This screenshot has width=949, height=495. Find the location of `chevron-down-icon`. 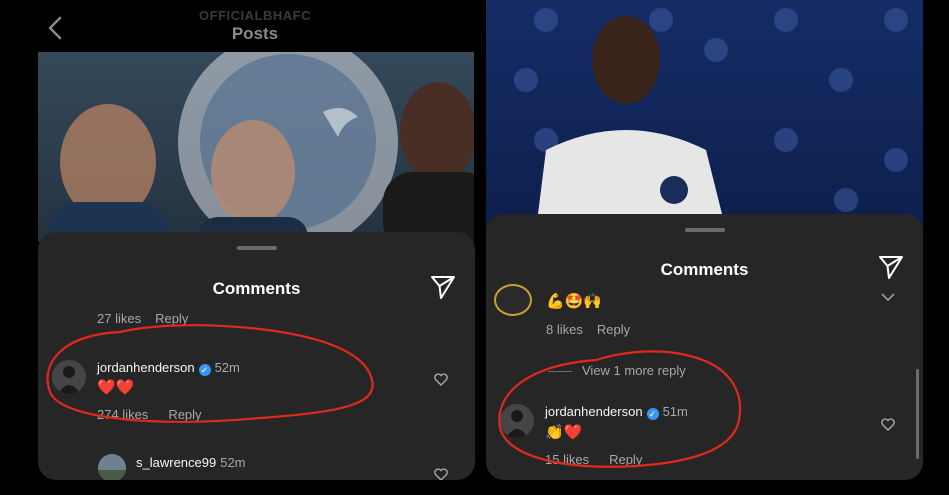

chevron-down-icon is located at coordinates (888, 297).